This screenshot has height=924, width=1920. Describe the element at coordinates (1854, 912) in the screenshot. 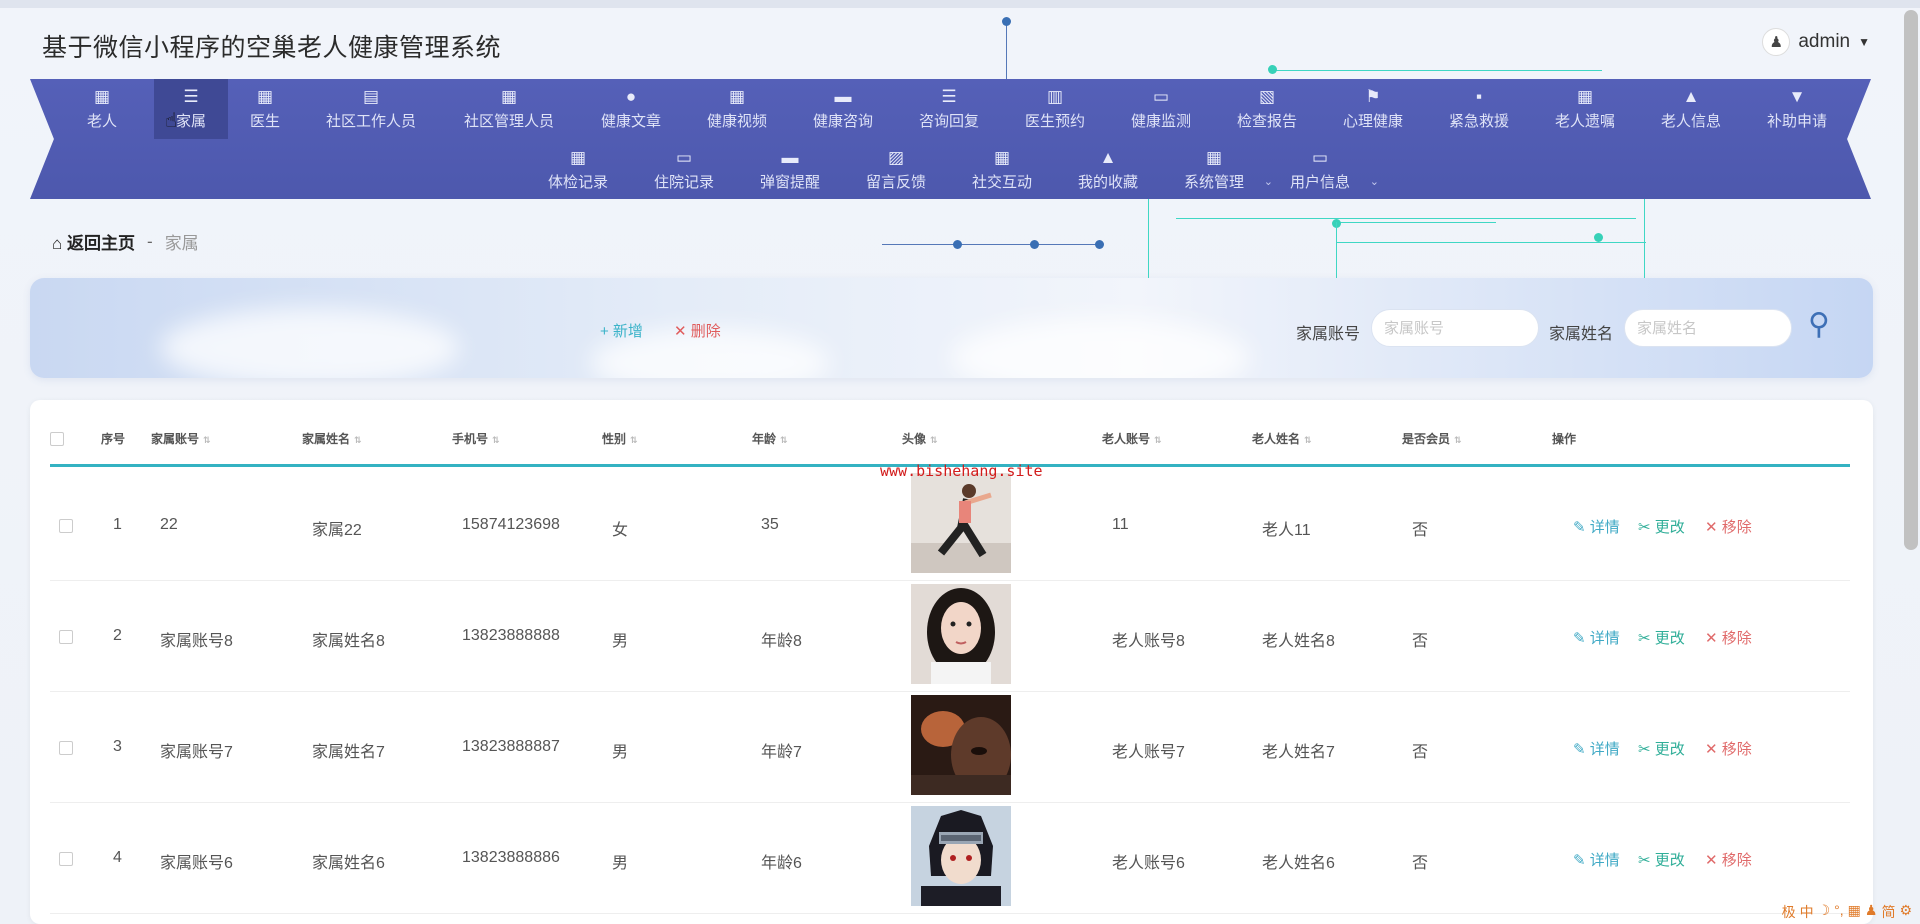

I see `tray-icon: ▦` at that location.